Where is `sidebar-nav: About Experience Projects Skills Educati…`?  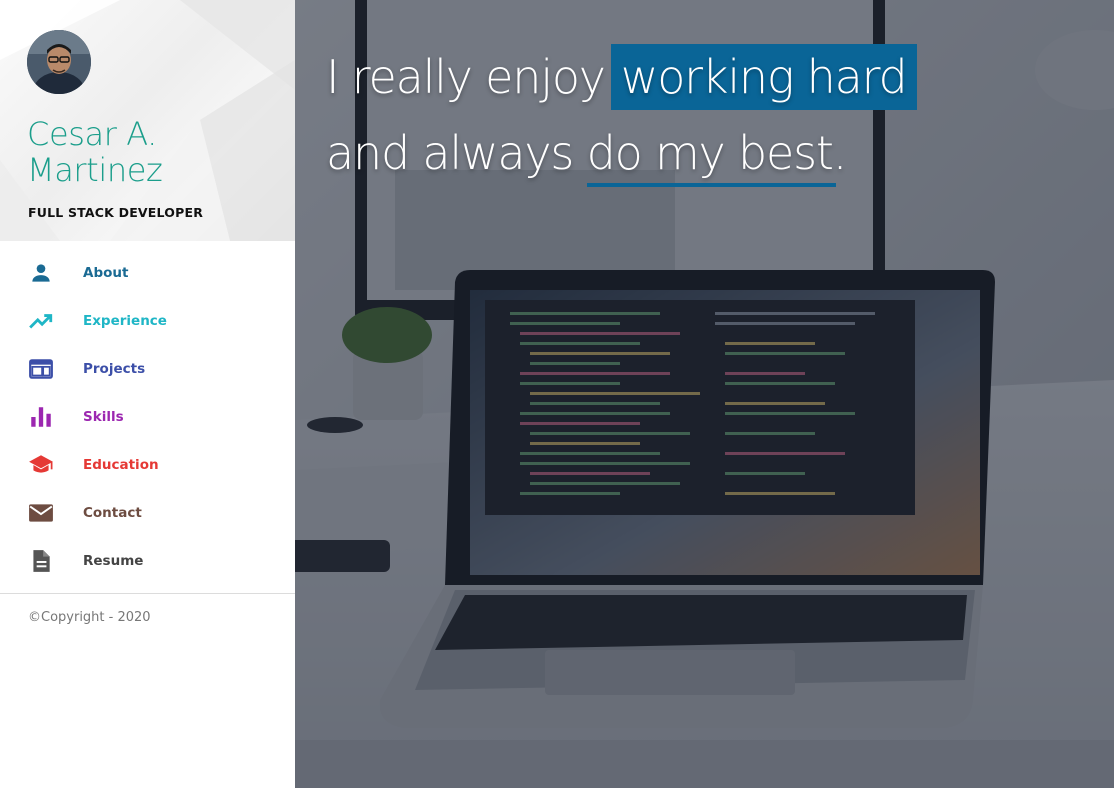
sidebar-nav: About Experience Projects Skills Educati… is located at coordinates (147, 417).